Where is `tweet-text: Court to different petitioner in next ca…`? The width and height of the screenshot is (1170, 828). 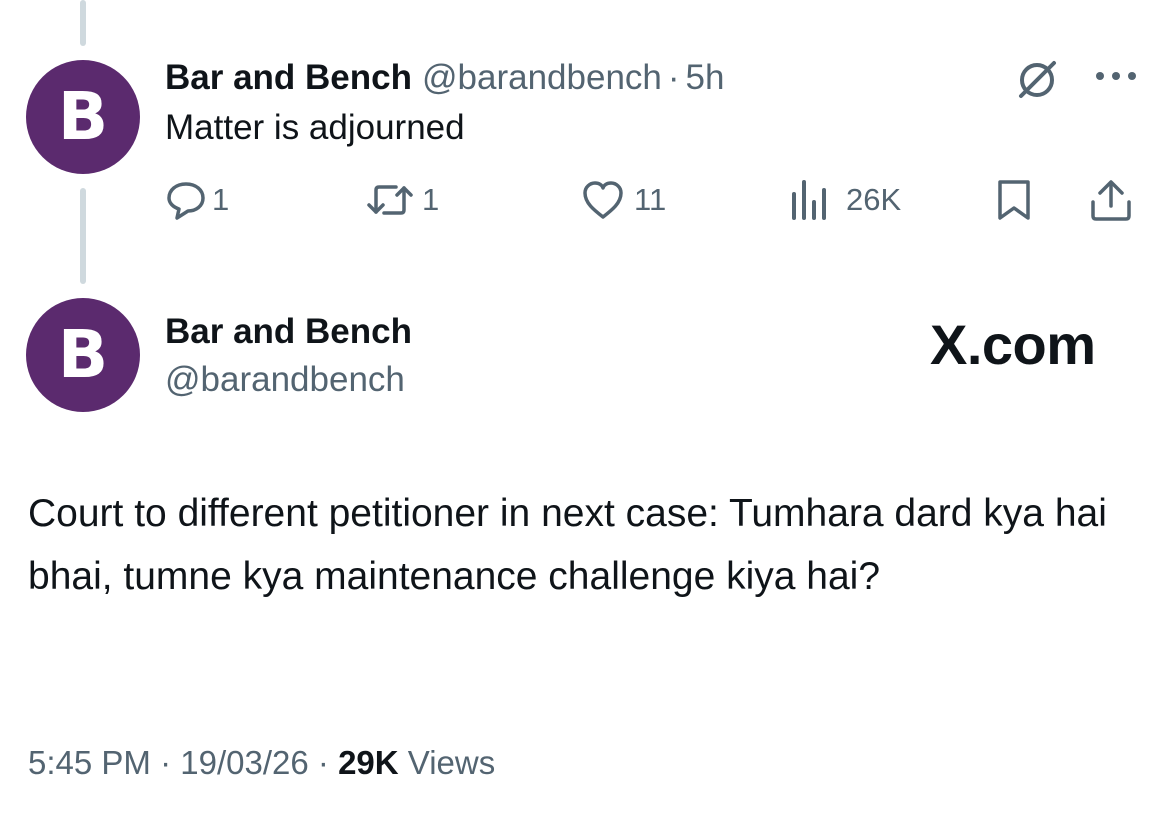
tweet-text: Court to different petitioner in next ca… is located at coordinates (567, 545).